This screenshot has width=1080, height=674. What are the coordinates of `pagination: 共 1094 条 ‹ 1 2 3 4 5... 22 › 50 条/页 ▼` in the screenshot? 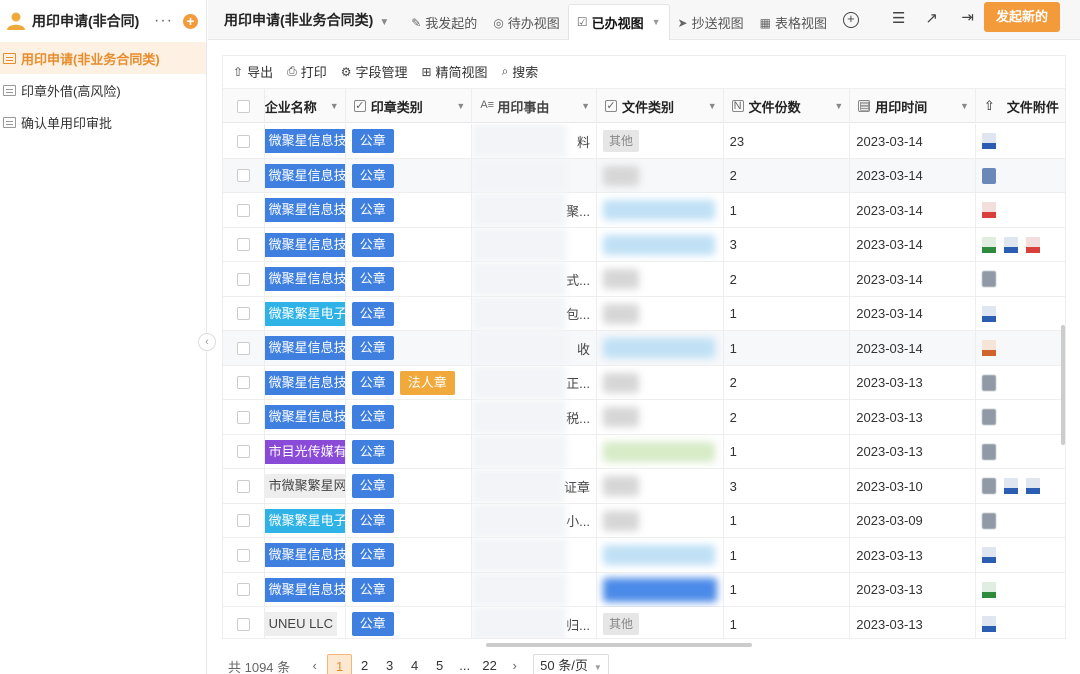 It's located at (418, 664).